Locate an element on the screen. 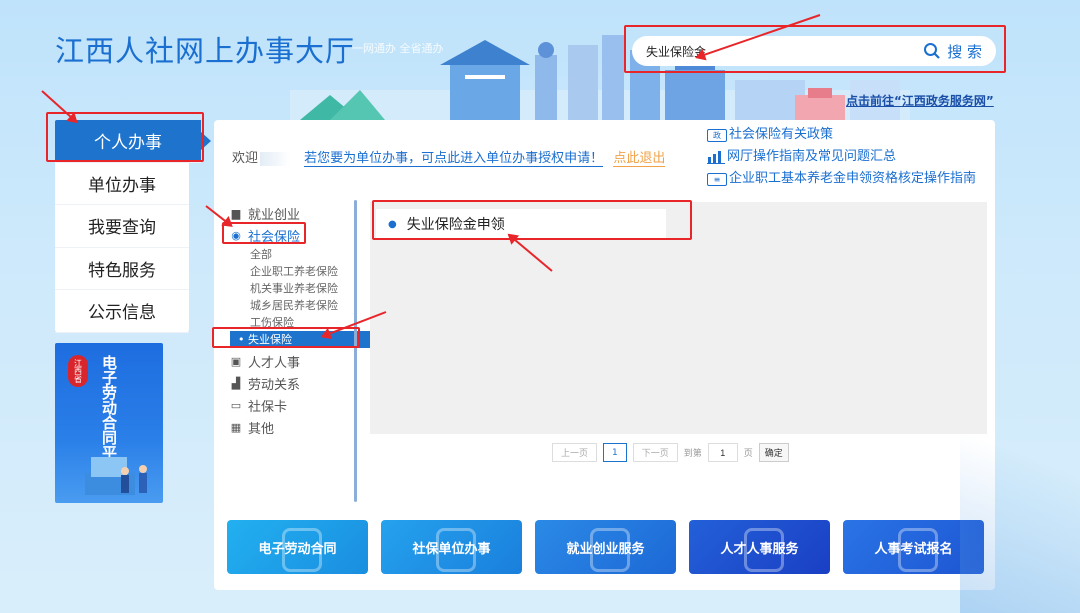 This screenshot has width=1080, height=613. document-icon: ≡ is located at coordinates (717, 179).